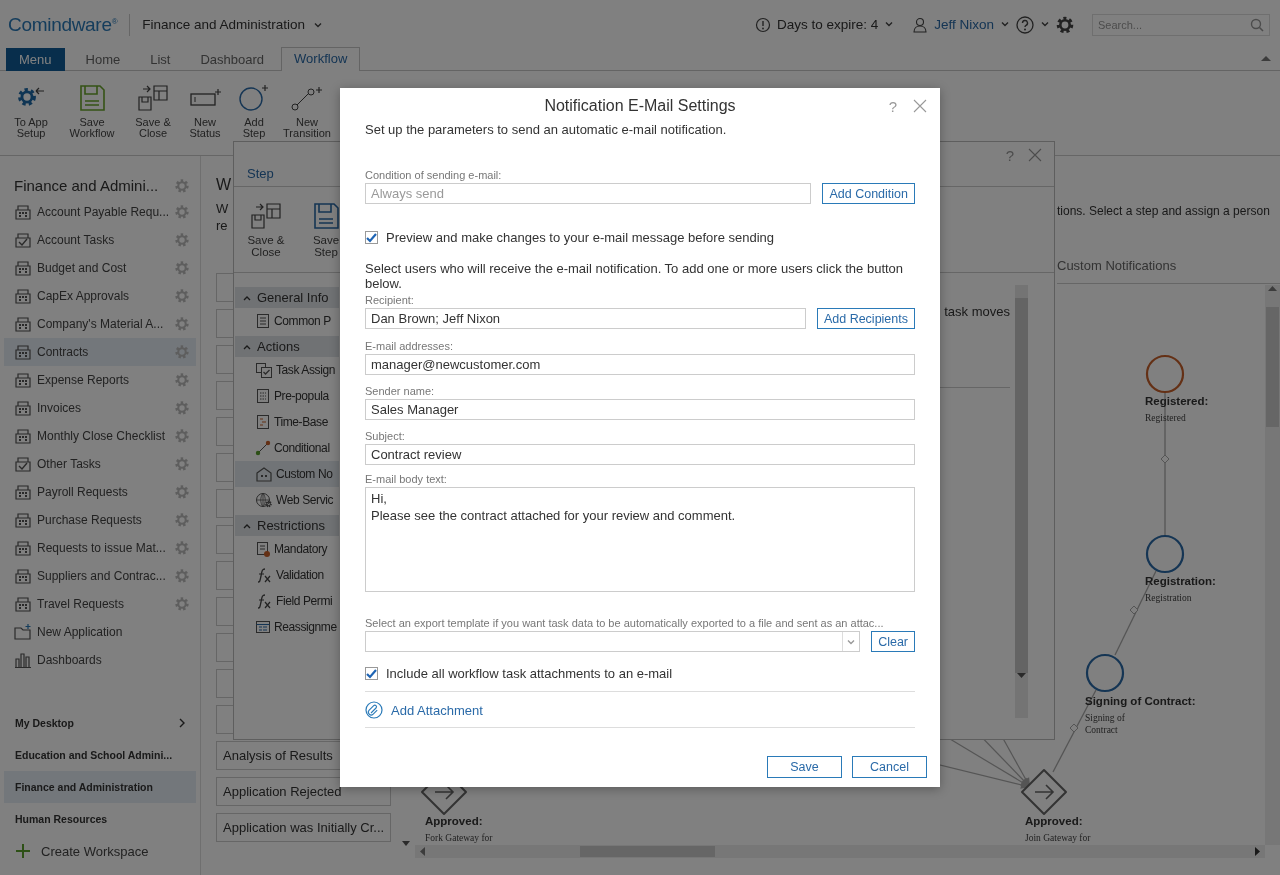 The height and width of the screenshot is (875, 1280). What do you see at coordinates (100, 296) in the screenshot?
I see `sidebar-item: CapEx Approvals` at bounding box center [100, 296].